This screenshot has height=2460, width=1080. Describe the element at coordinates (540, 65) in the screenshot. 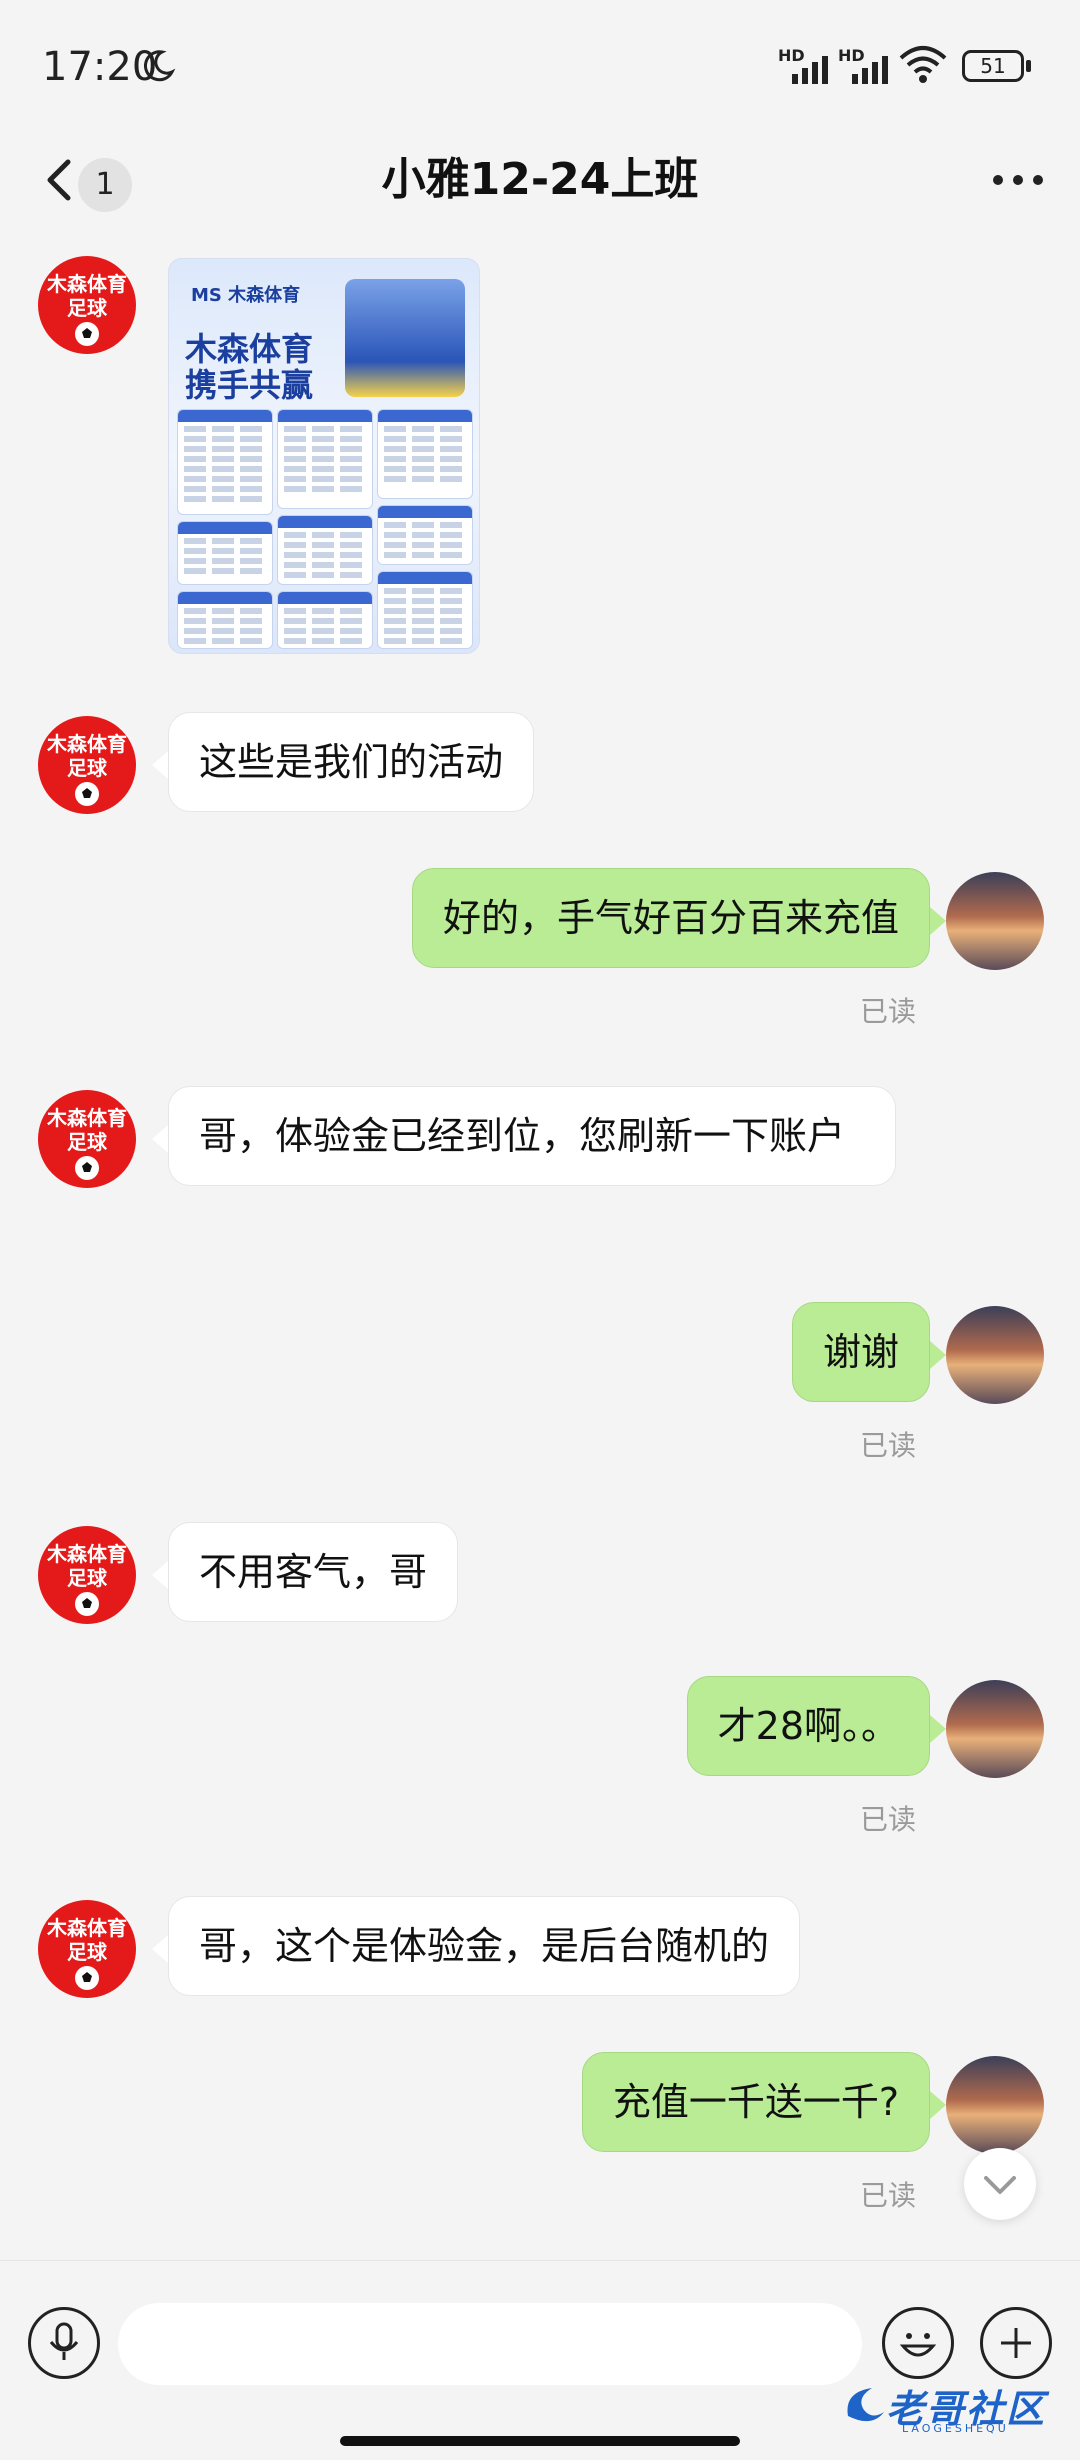

I see `status-bar: 17:20 HD HD 51` at that location.